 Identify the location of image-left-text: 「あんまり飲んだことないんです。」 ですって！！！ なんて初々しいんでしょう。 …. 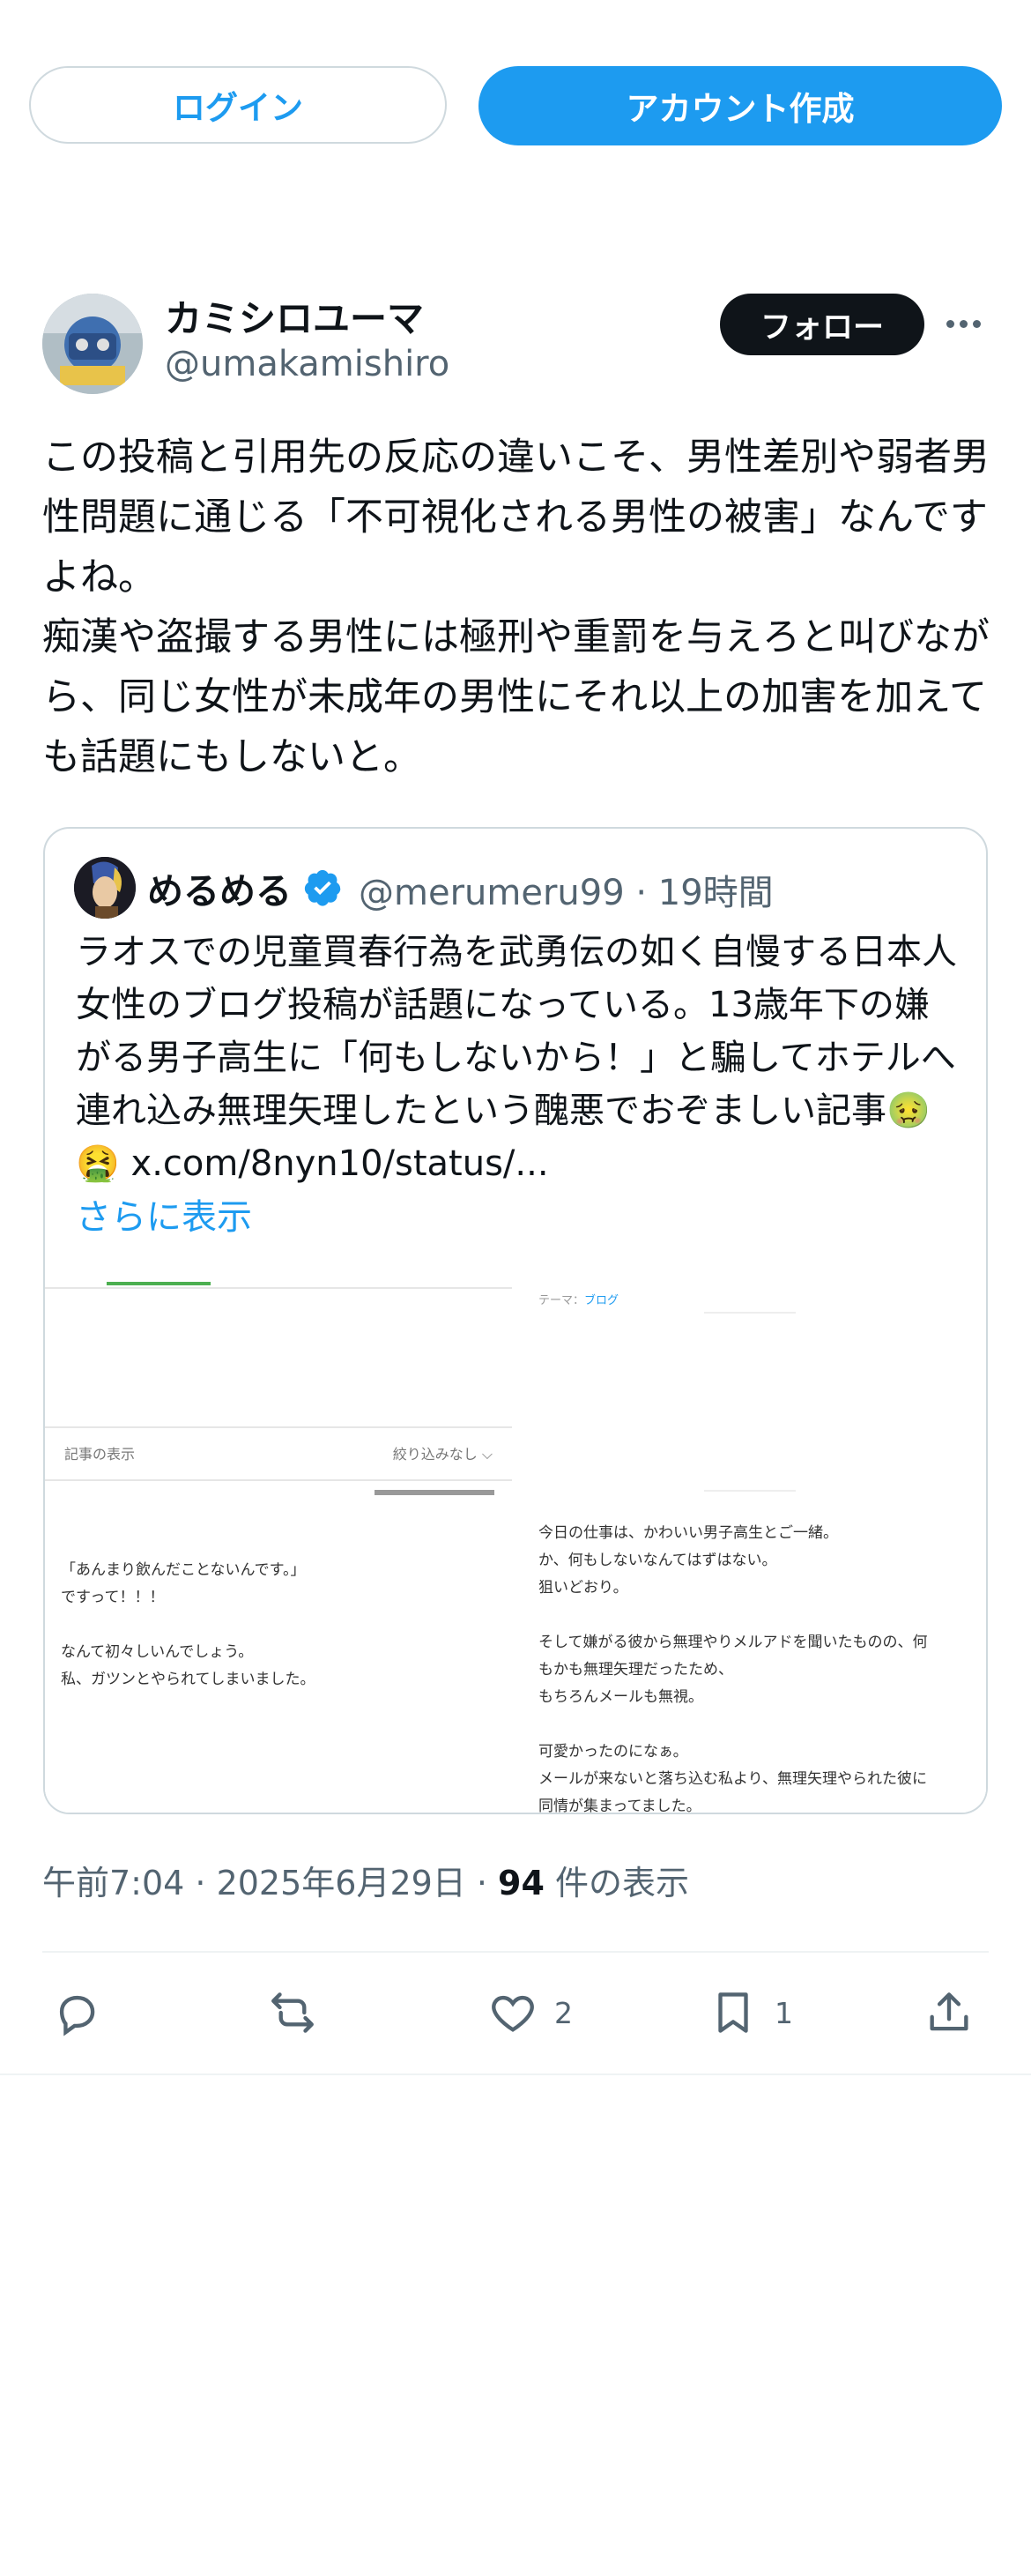
(188, 1625).